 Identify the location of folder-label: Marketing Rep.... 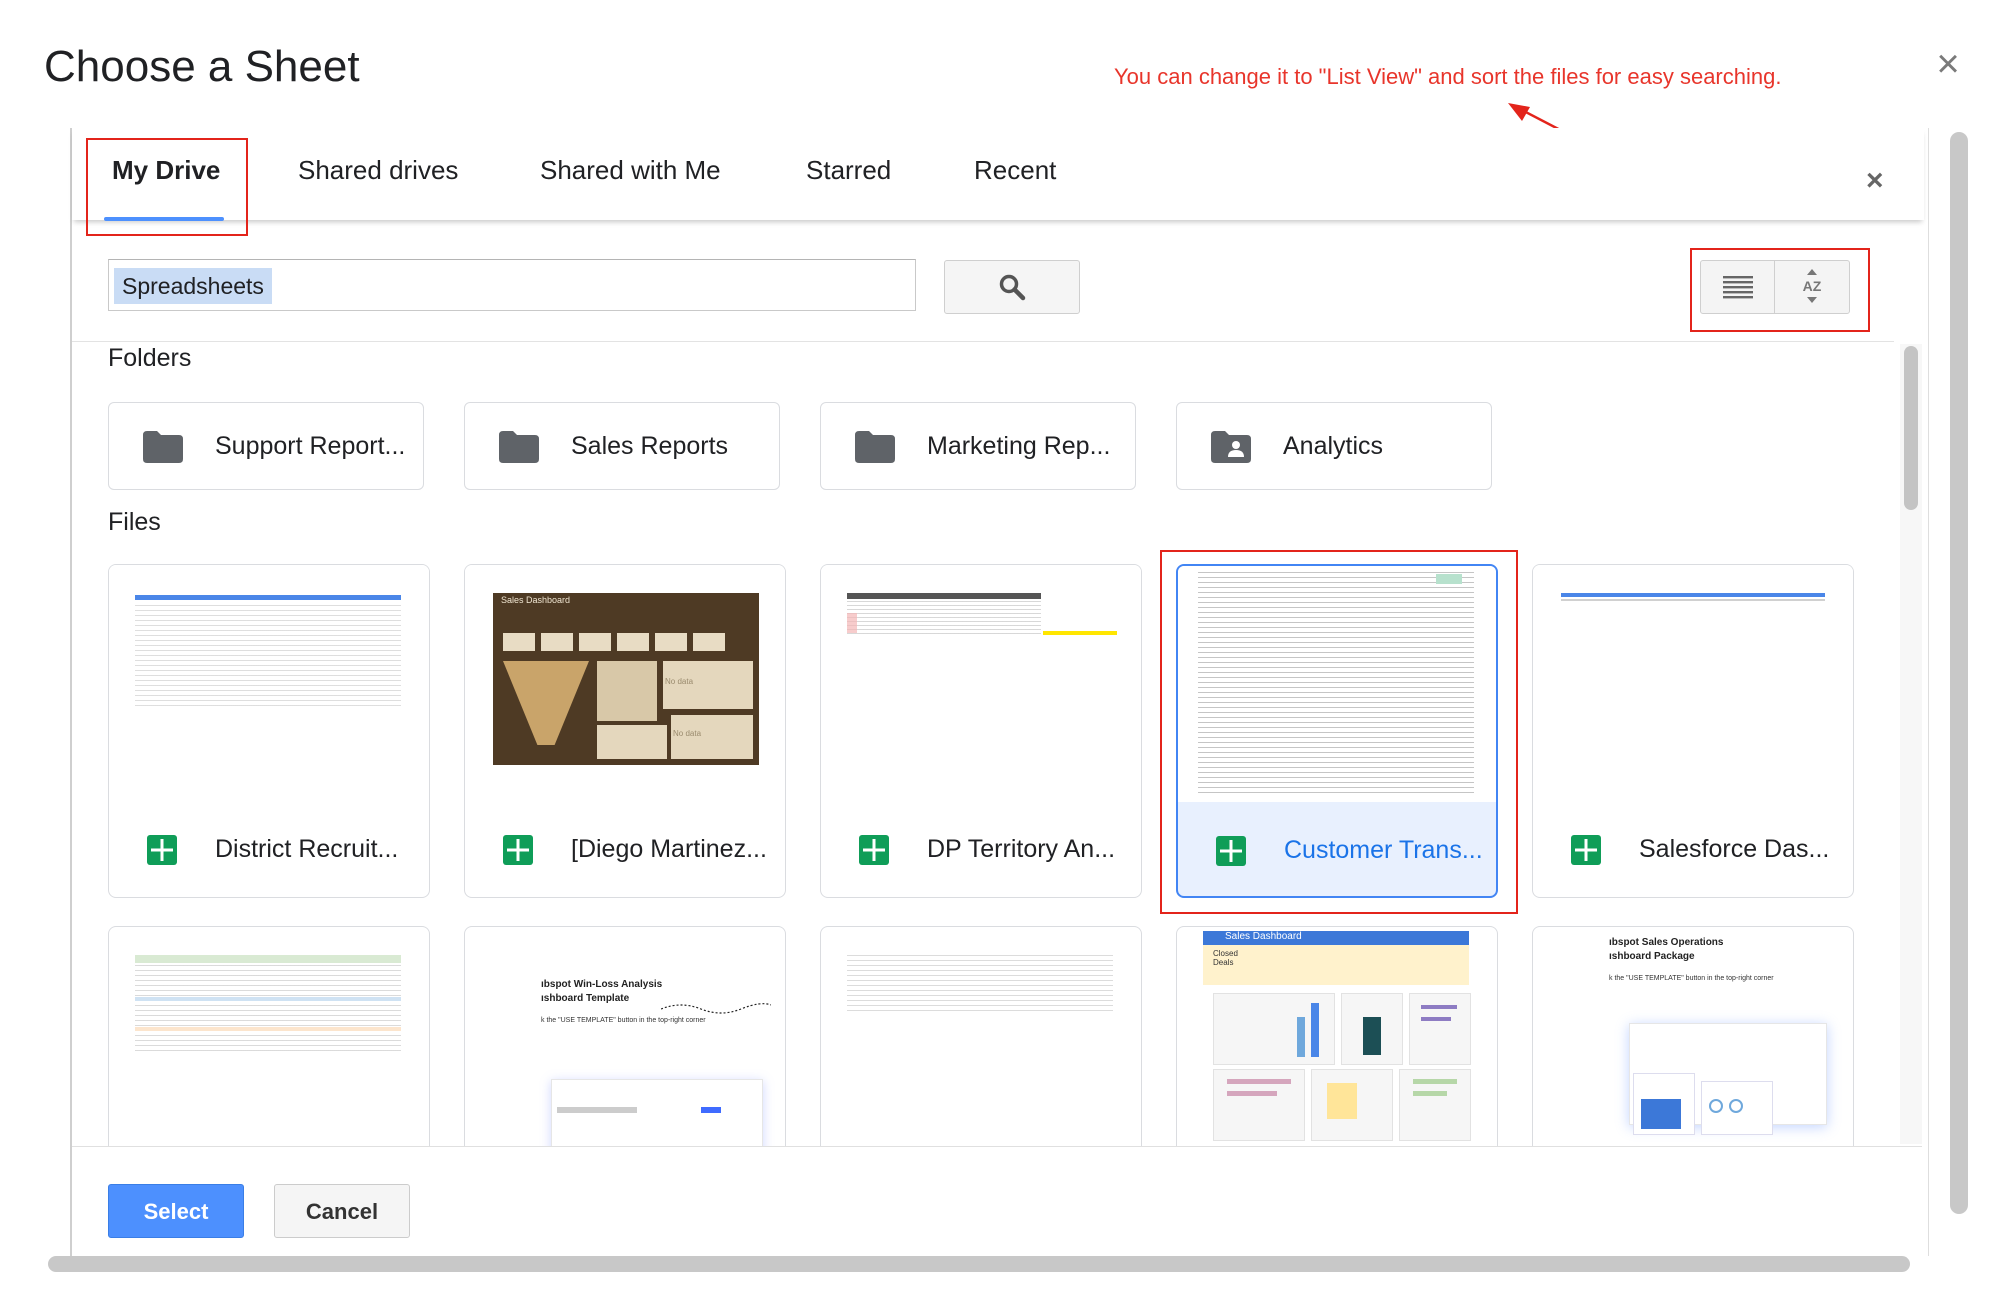
(1019, 446).